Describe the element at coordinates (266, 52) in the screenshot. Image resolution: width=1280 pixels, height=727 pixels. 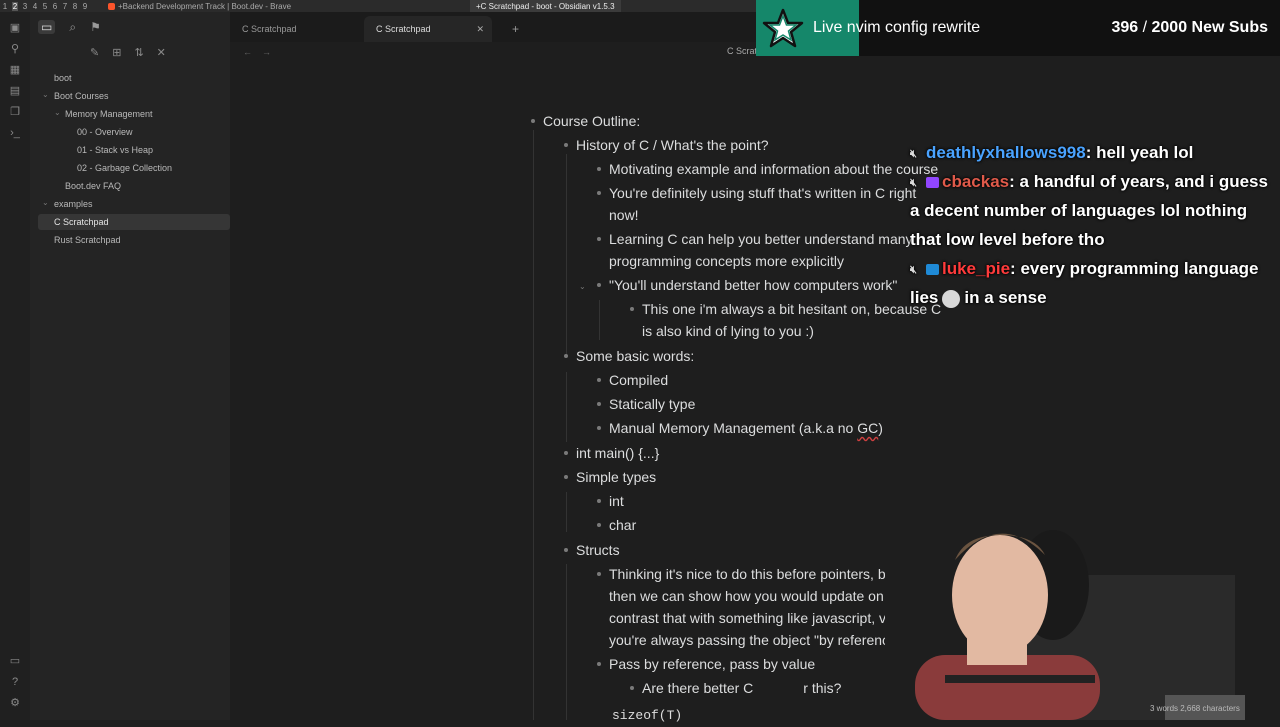
I see `forward-icon: →` at that location.